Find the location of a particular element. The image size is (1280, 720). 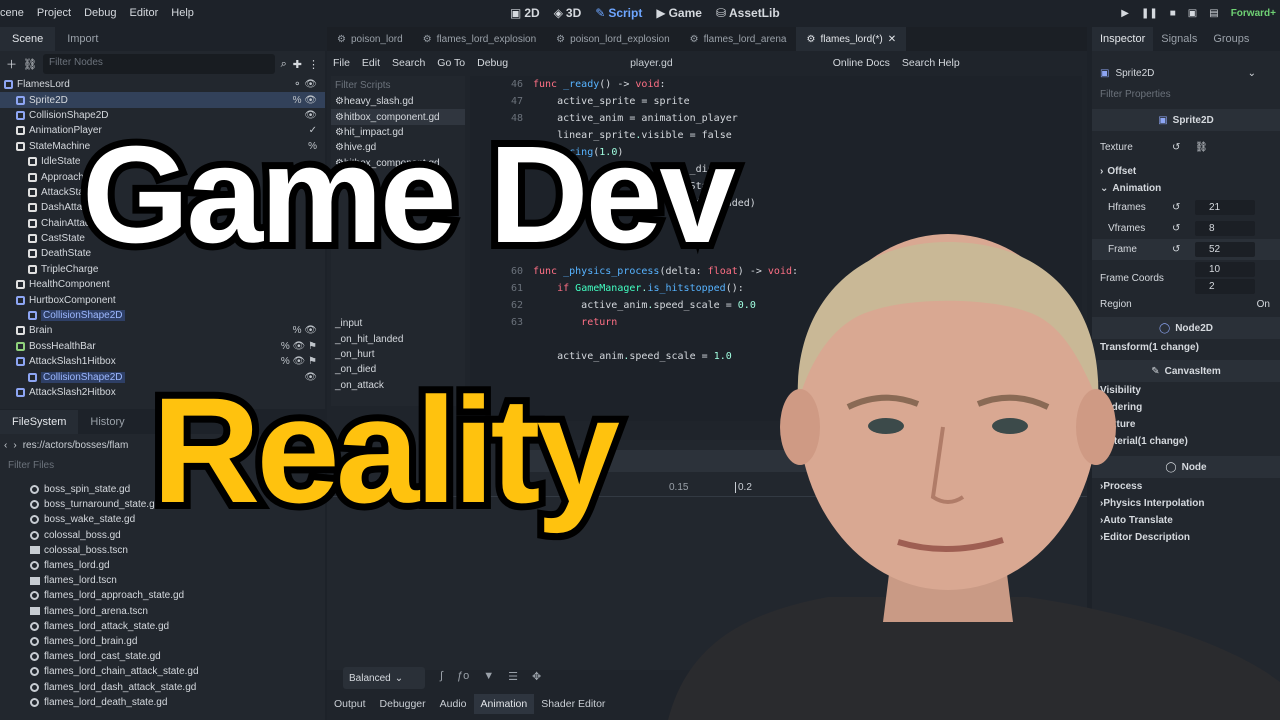

file-item: flames_lord_arena.tscn is located at coordinates (162, 611).